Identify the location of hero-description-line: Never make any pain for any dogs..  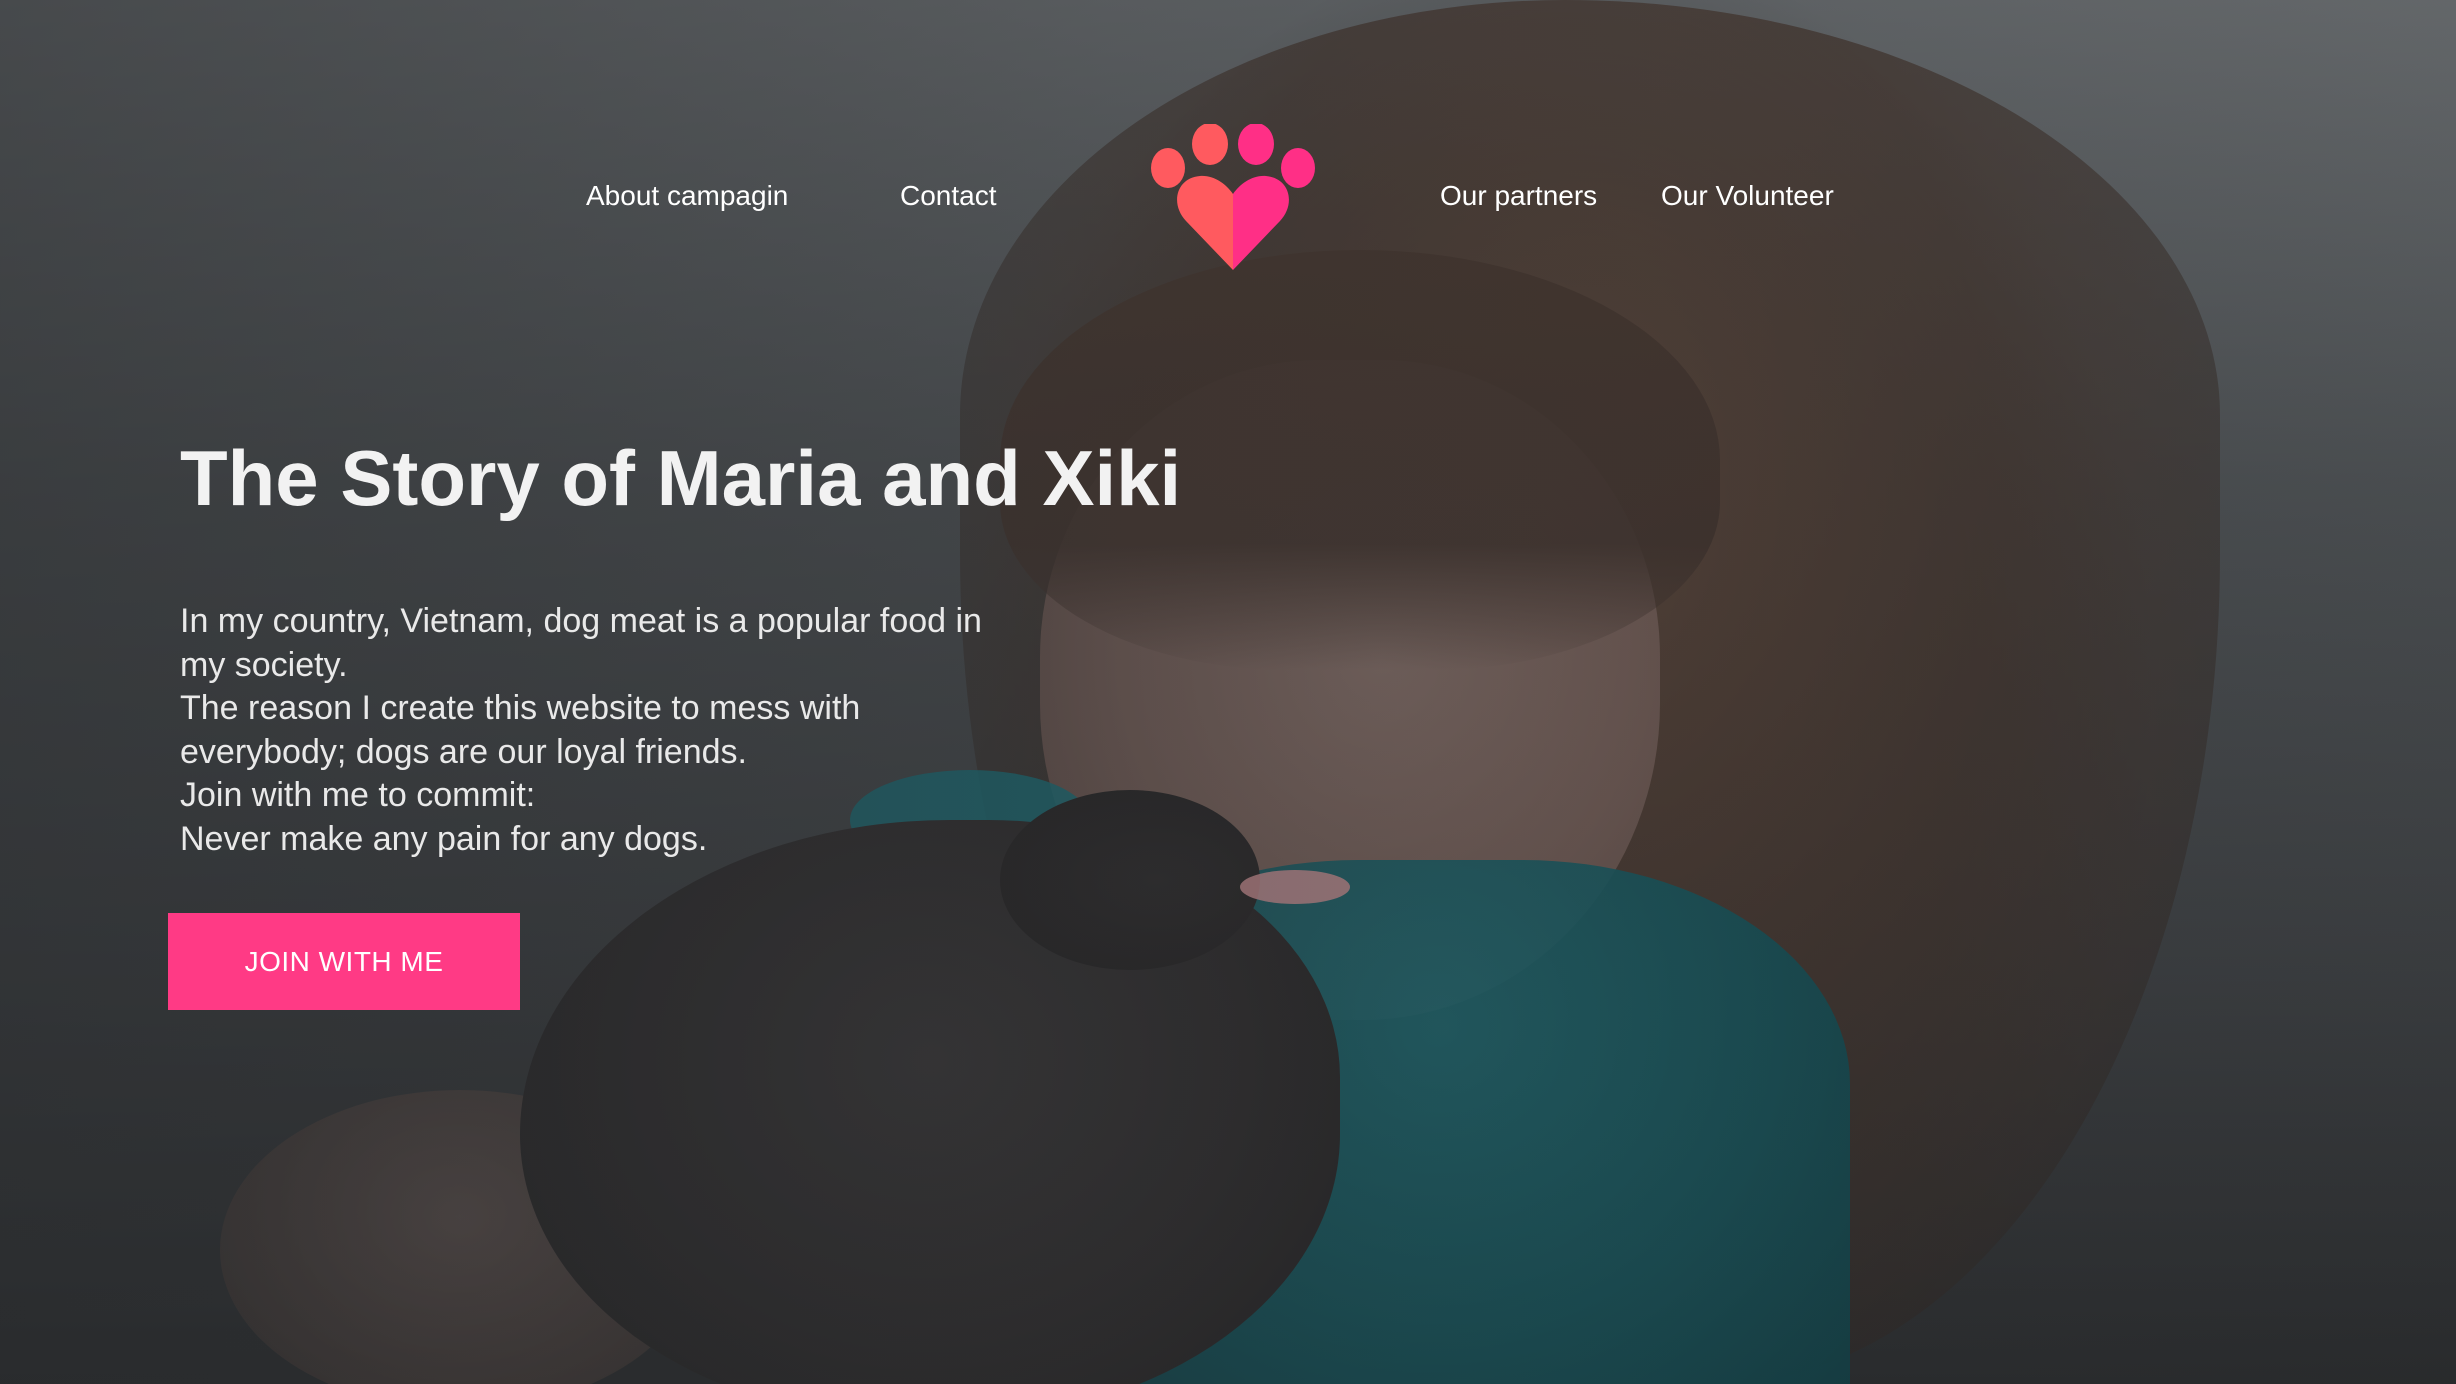
(444, 838).